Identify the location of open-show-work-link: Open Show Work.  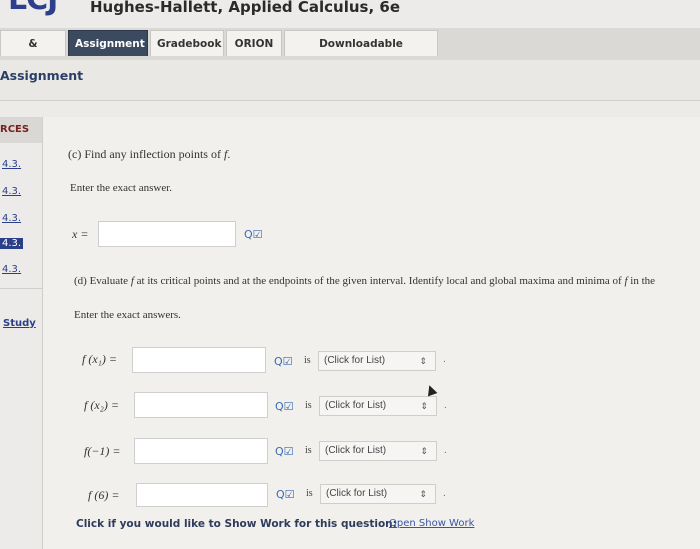
(431, 523).